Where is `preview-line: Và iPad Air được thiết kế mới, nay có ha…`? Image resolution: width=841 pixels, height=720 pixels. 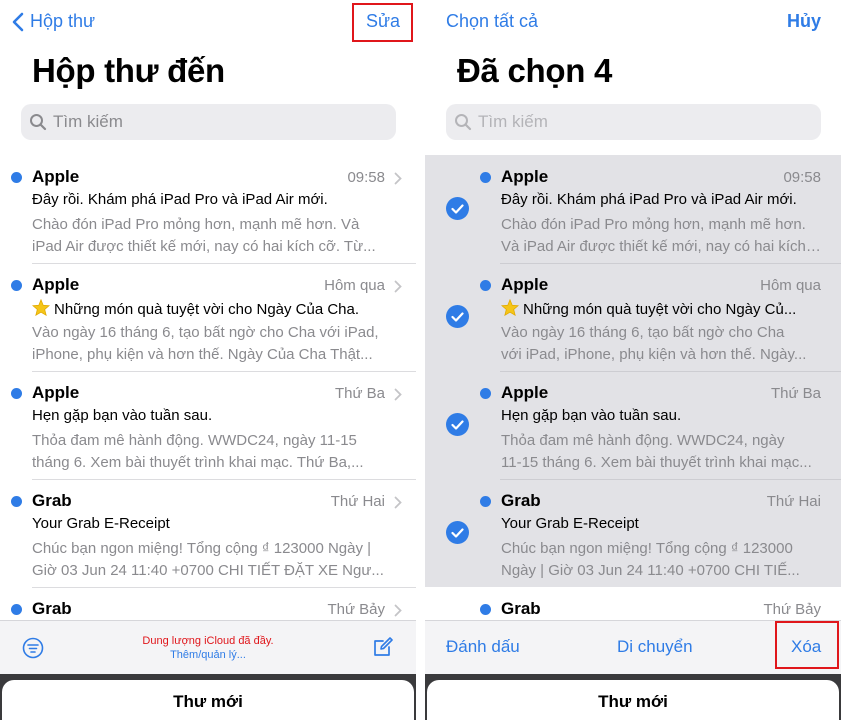 preview-line: Và iPad Air được thiết kế mới, nay có ha… is located at coordinates (661, 246).